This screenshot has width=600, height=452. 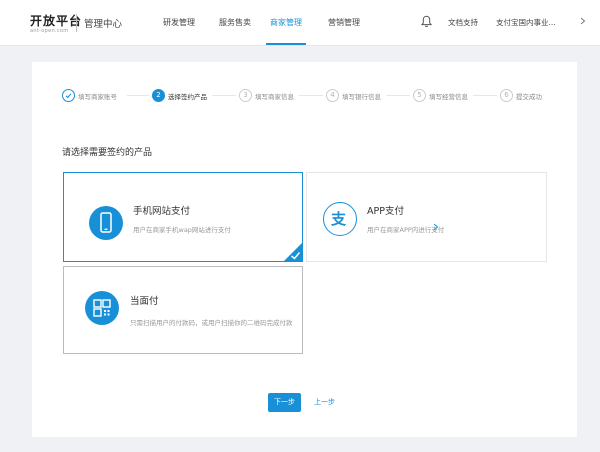 What do you see at coordinates (56, 20) in the screenshot?
I see `logo: 开放平台` at bounding box center [56, 20].